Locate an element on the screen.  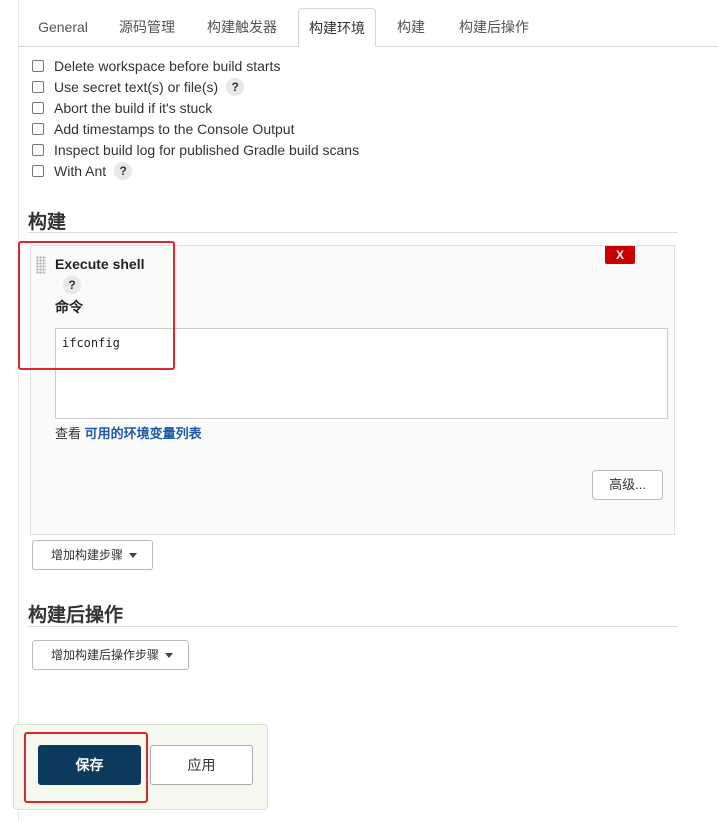
option-label: With Ant is located at coordinates (80, 171).